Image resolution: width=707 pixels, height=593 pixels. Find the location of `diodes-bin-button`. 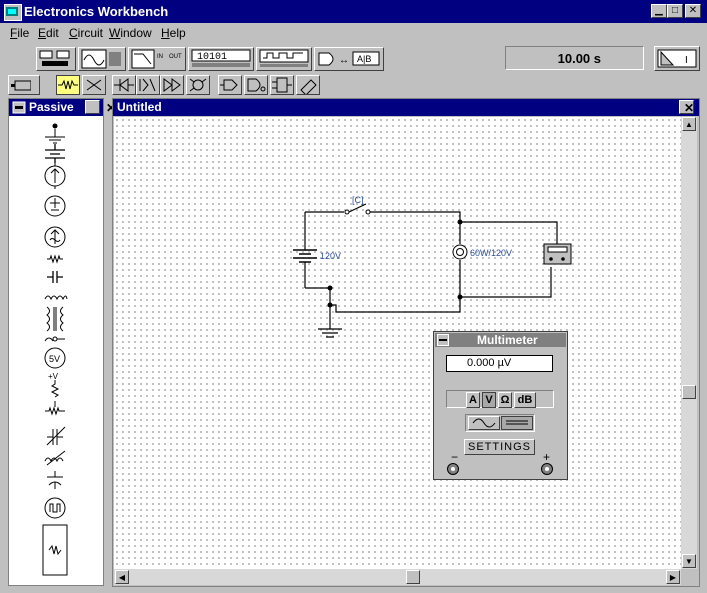

diodes-bin-button is located at coordinates (124, 85).